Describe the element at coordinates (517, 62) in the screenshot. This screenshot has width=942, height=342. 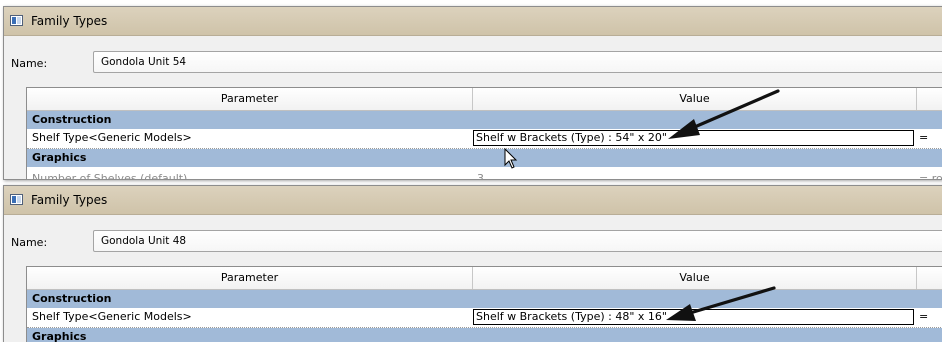
I see `type-name-dropdown: Gondola Unit 54` at that location.